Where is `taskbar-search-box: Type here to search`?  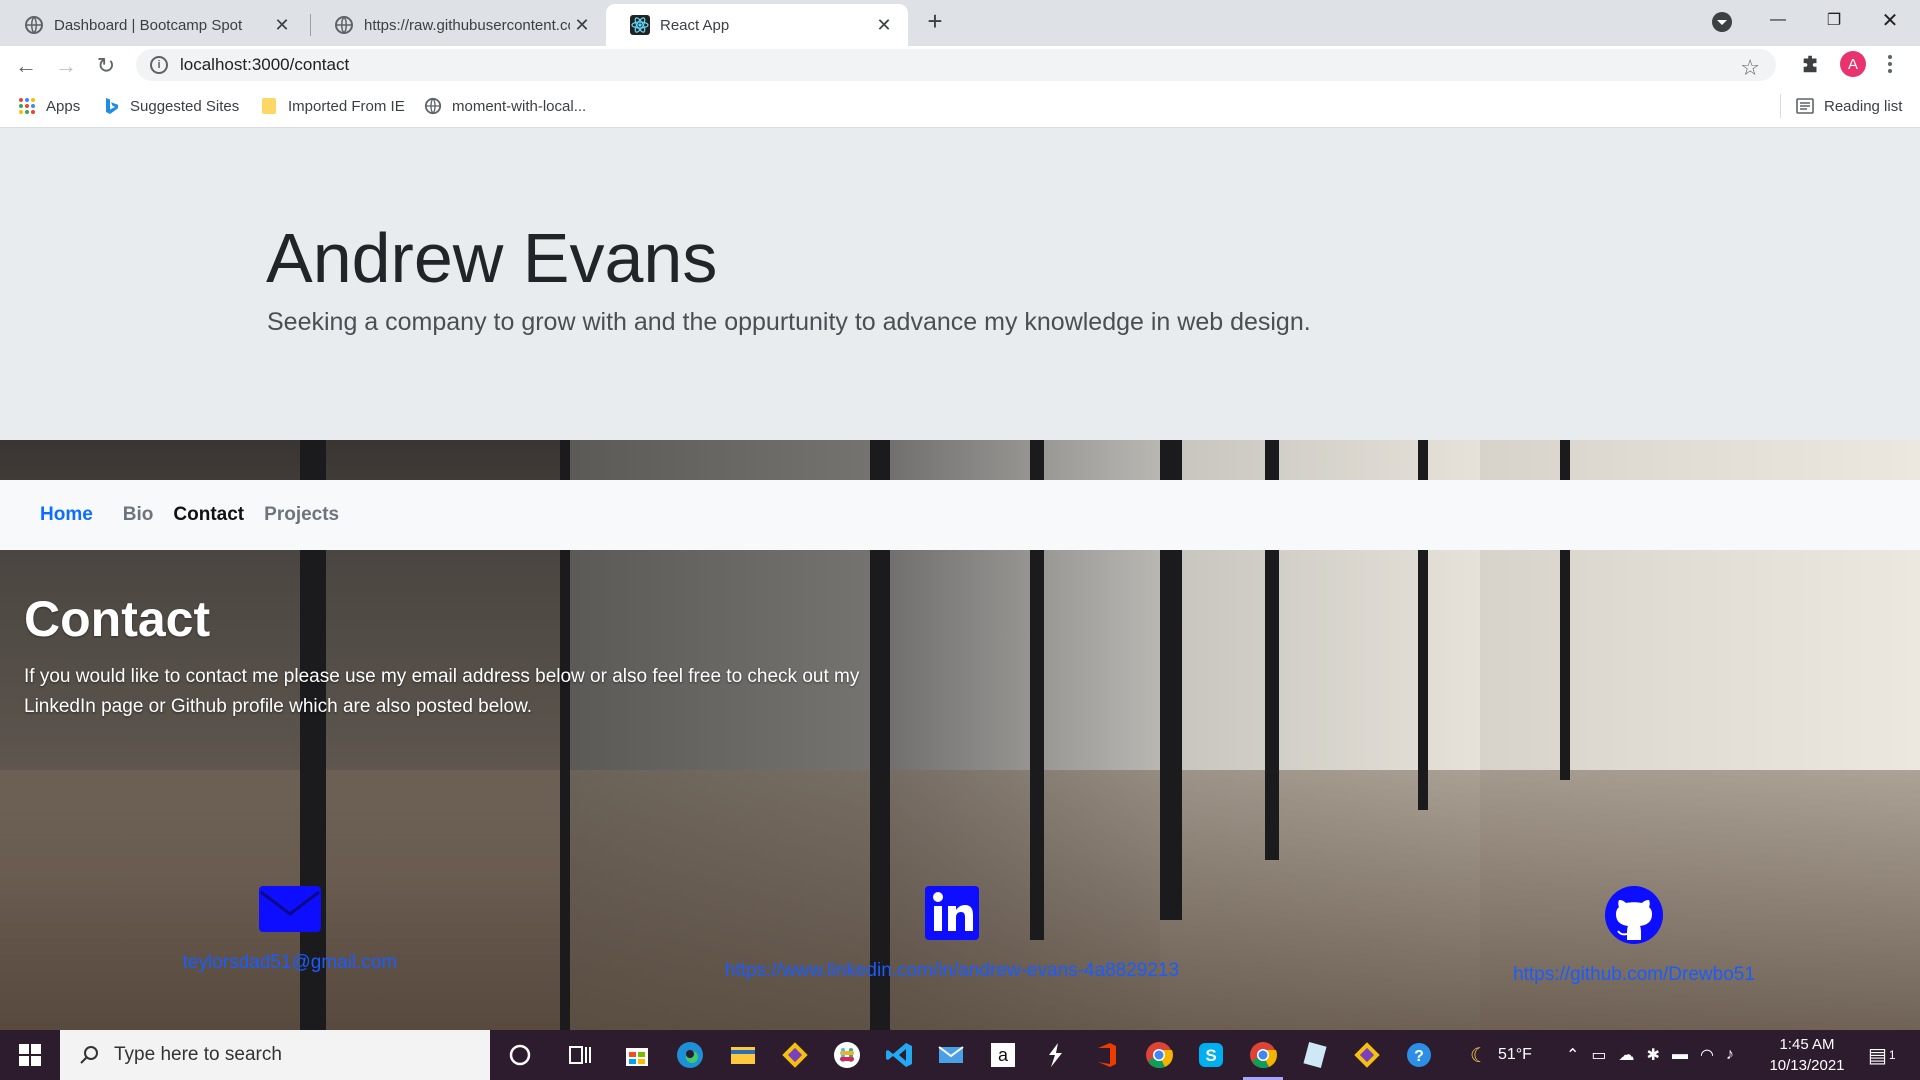
taskbar-search-box: Type here to search is located at coordinates (275, 1055).